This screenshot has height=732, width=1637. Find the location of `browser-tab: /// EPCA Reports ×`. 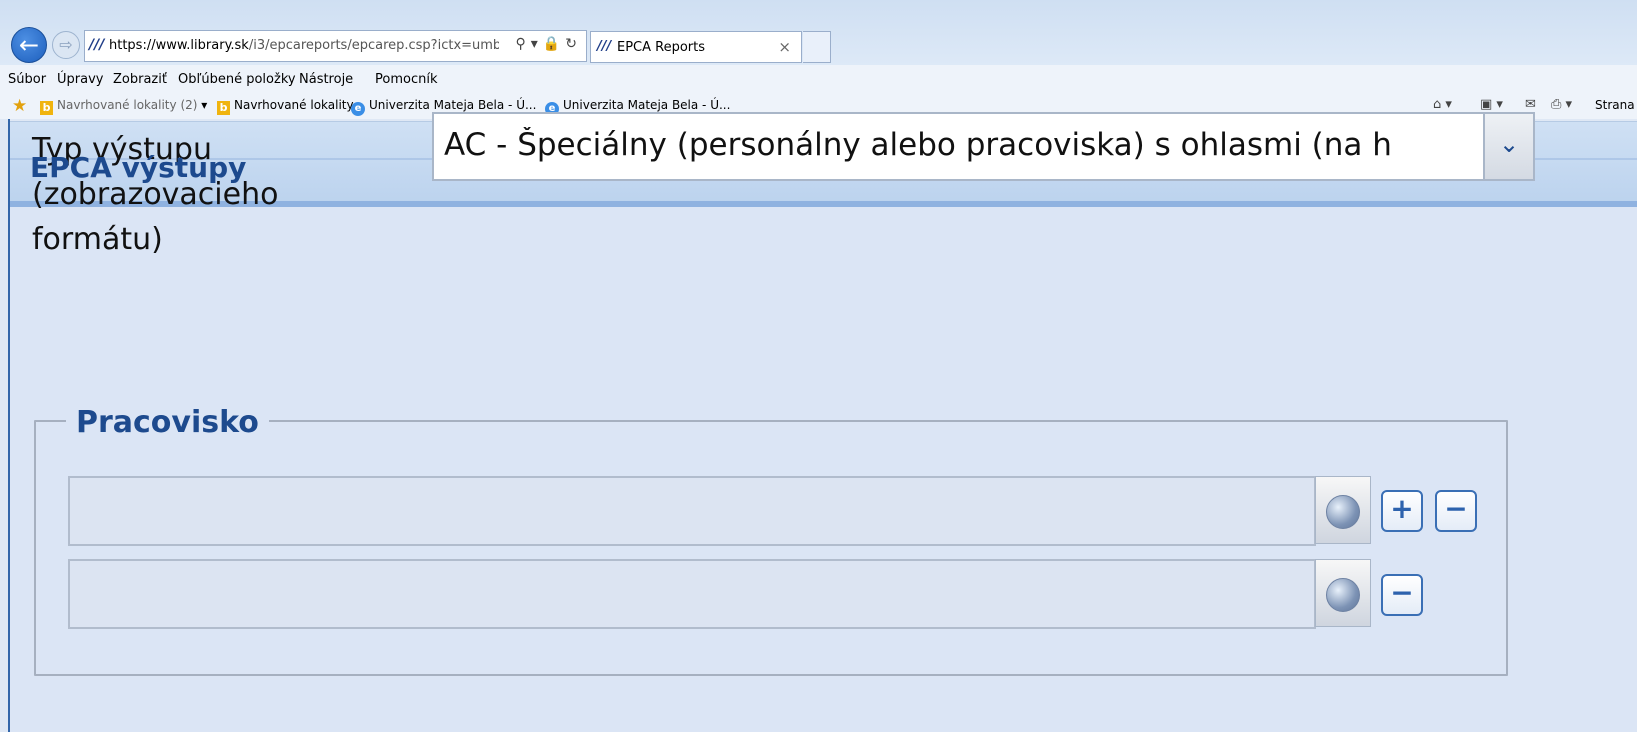

browser-tab: /// EPCA Reports × is located at coordinates (696, 47).